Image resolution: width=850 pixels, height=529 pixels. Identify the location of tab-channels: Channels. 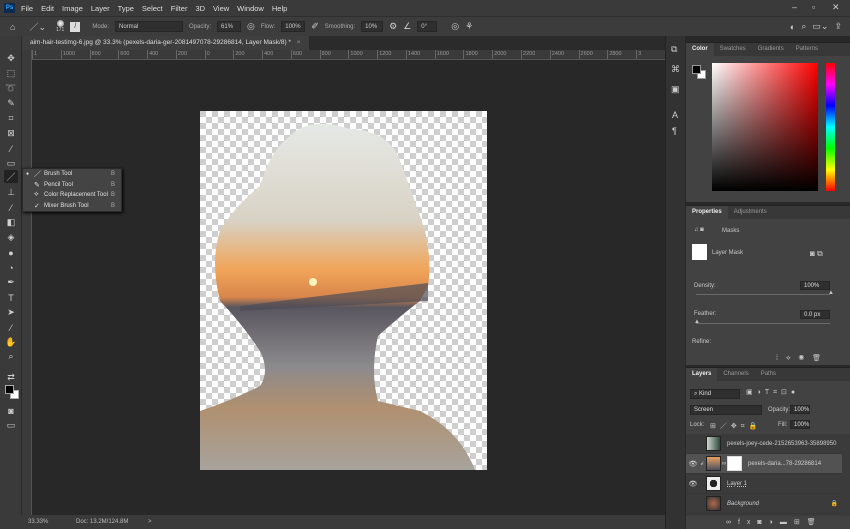
(735, 374).